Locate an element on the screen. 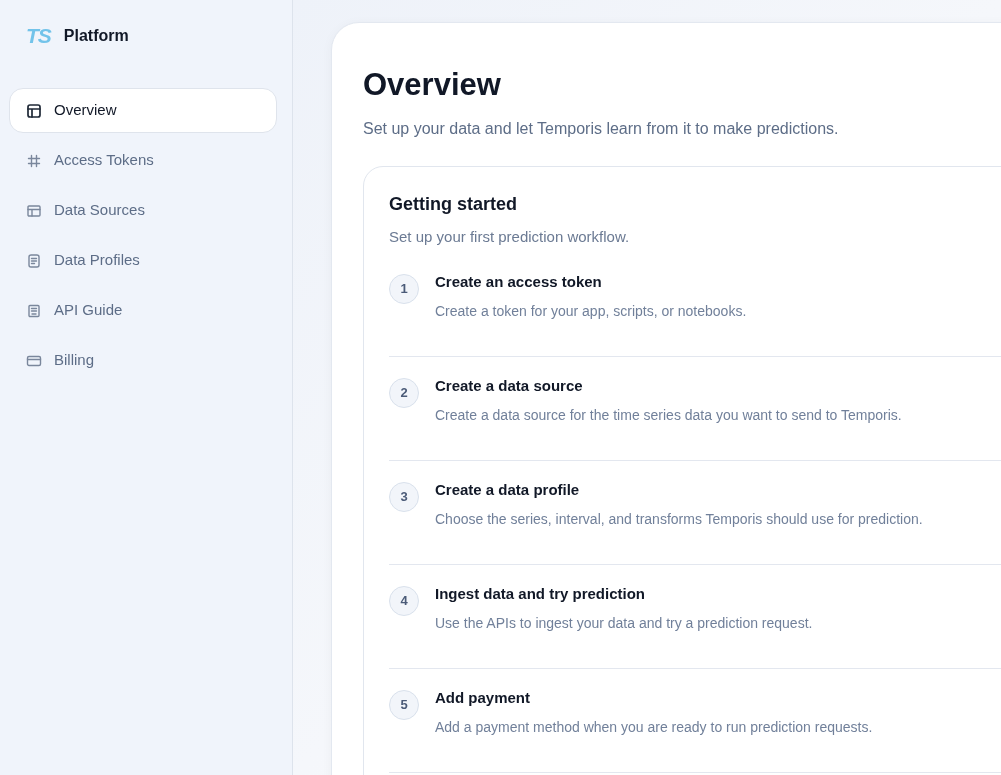  step-number: 5 is located at coordinates (404, 705).